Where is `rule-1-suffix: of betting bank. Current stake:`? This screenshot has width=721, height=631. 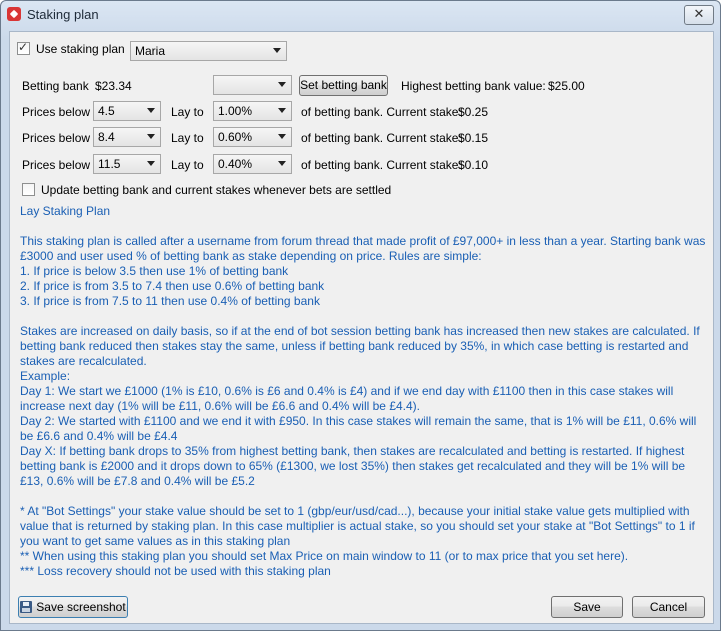 rule-1-suffix: of betting bank. Current stake: is located at coordinates (381, 112).